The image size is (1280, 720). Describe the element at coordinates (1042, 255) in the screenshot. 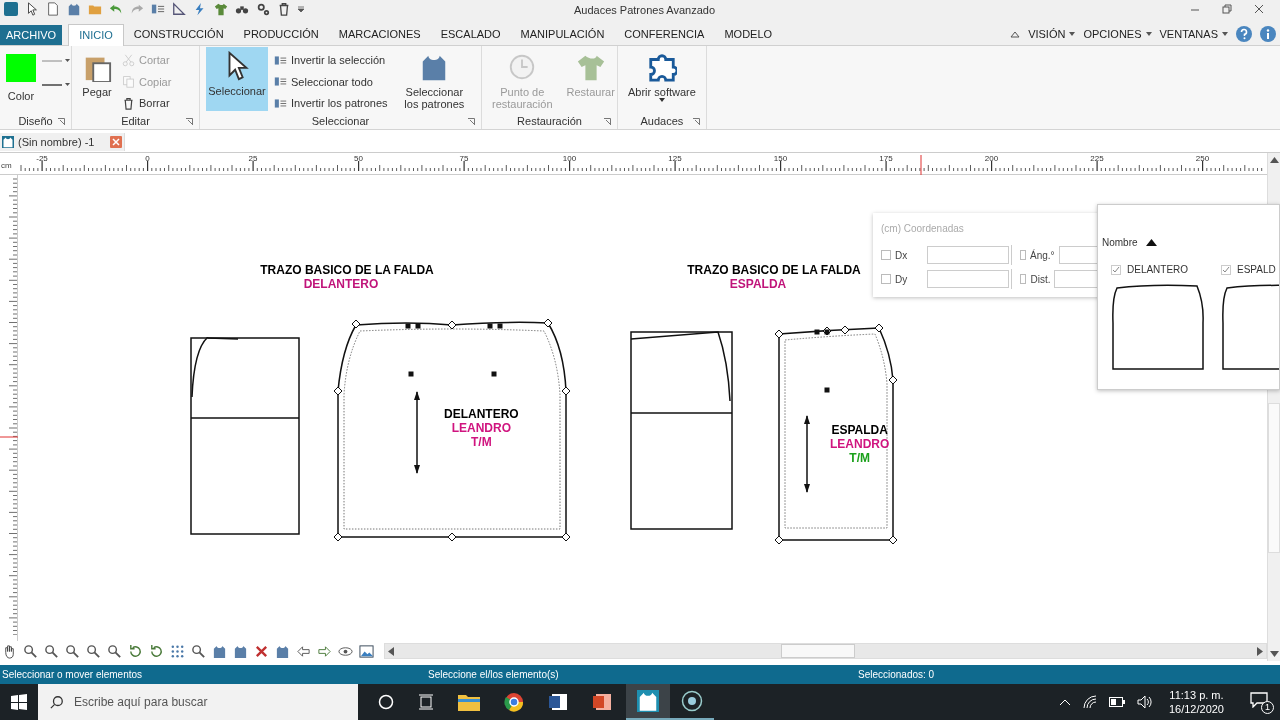

I see `field-label: Áng.°` at that location.